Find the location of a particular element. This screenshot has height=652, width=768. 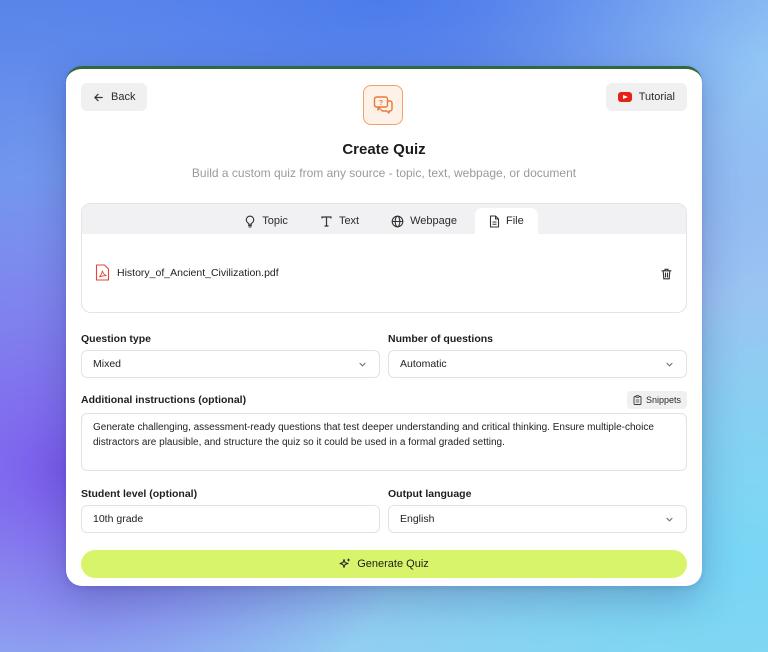

tab-topic: Topic is located at coordinates (266, 221).